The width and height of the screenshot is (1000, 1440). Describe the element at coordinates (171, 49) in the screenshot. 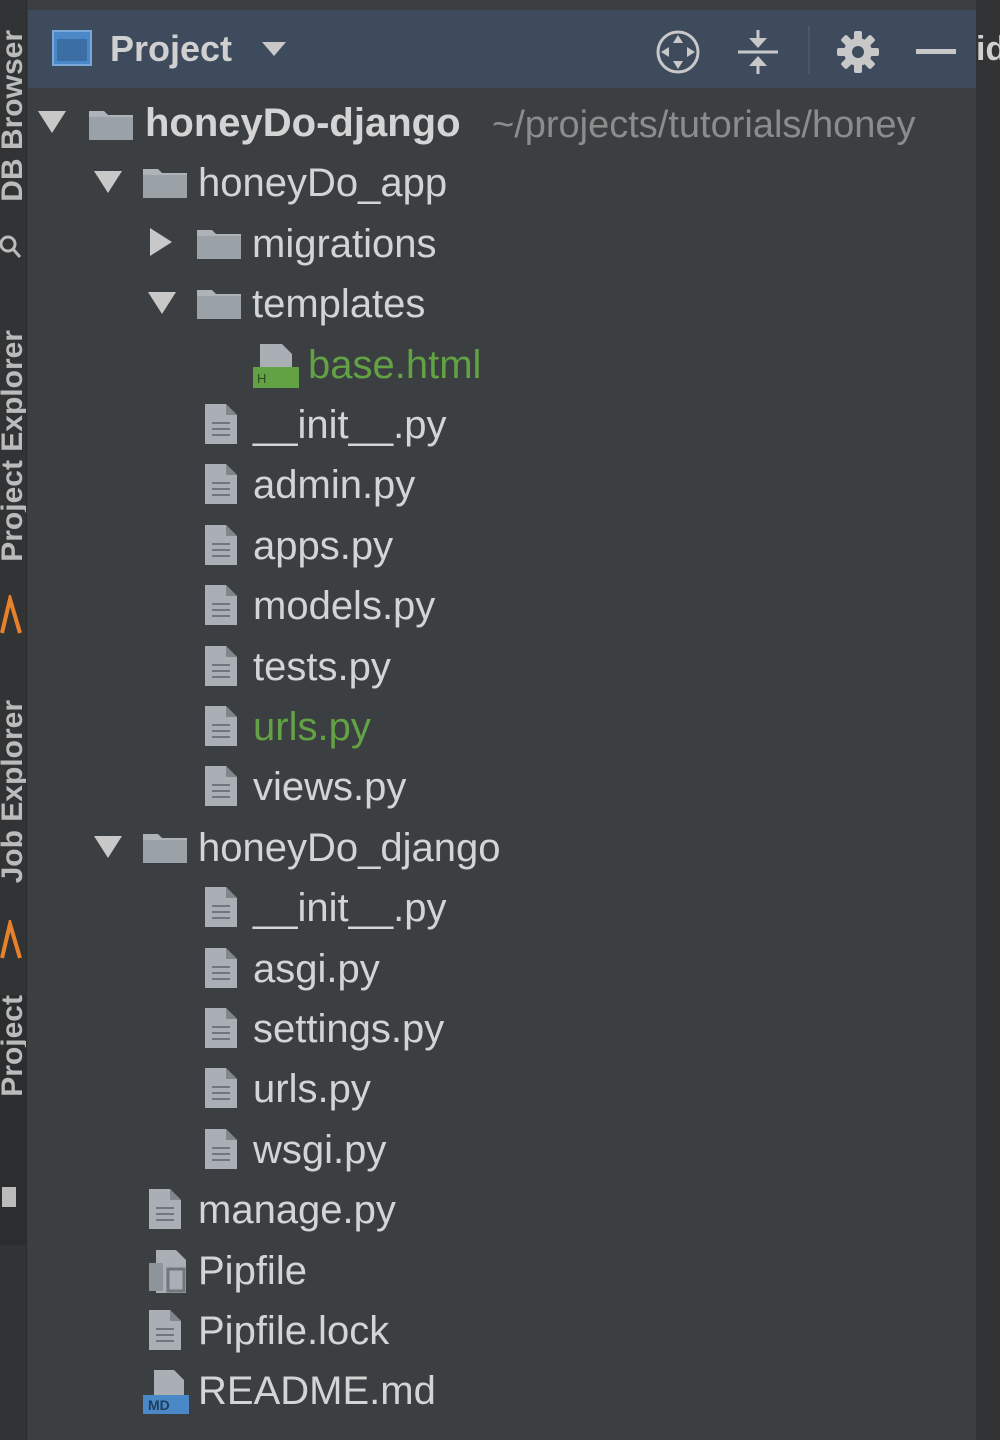

I see `project-view-selector-label: Project` at that location.